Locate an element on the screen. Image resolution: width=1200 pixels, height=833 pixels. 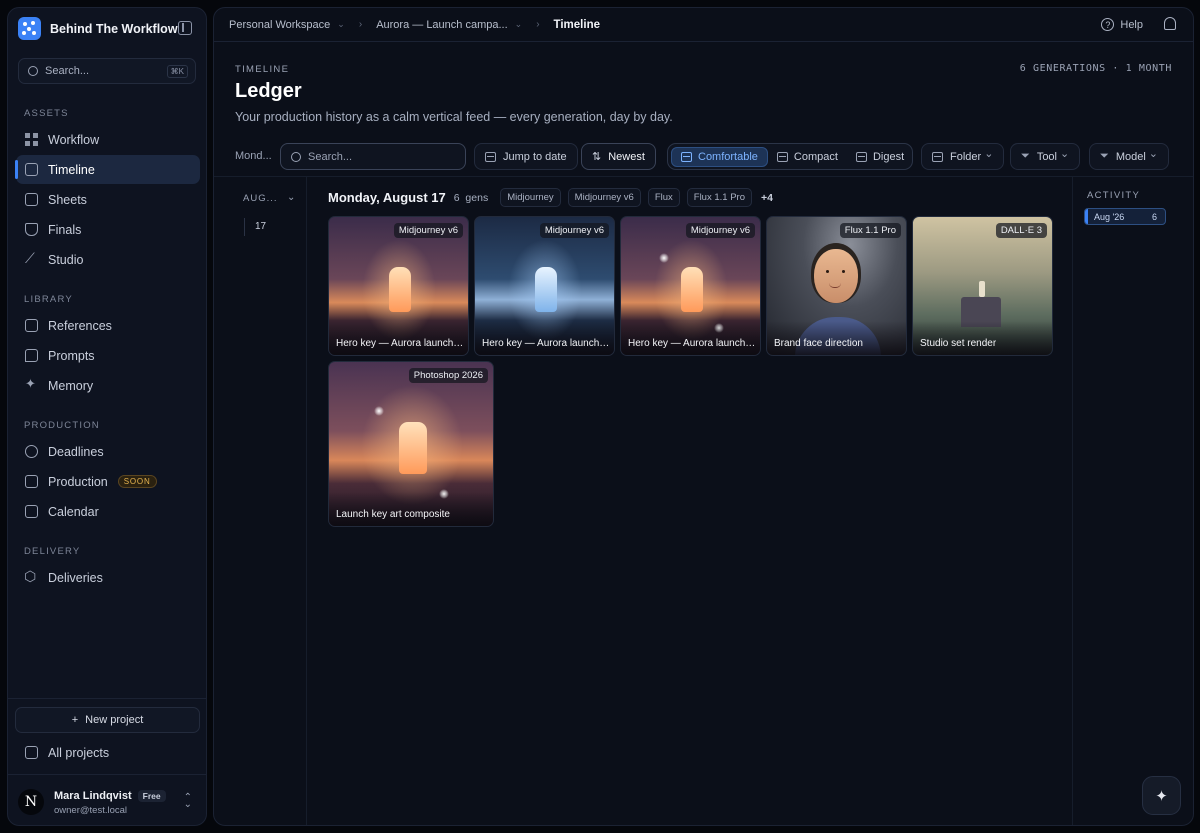
bell-icon is located at coordinates (1170, 23).